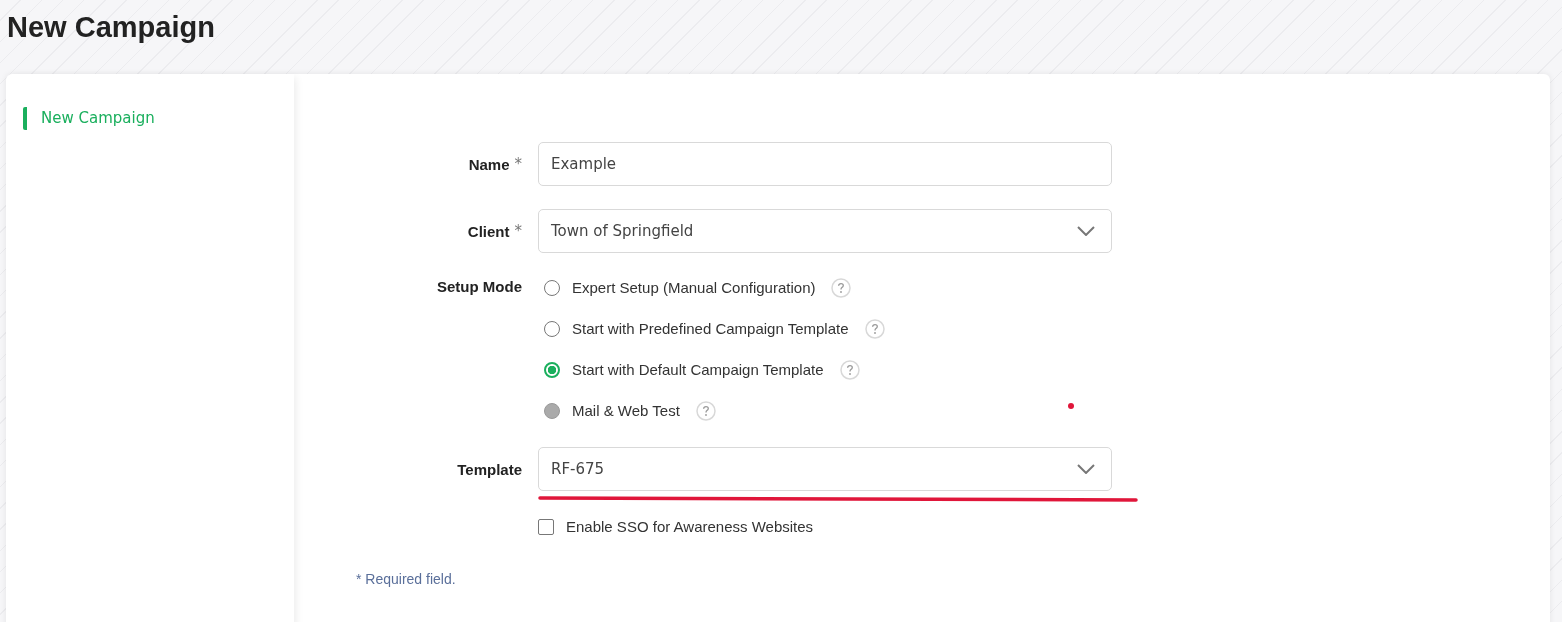 Image resolution: width=1562 pixels, height=622 pixels. What do you see at coordinates (479, 286) in the screenshot?
I see `field-label: Setup Mode` at bounding box center [479, 286].